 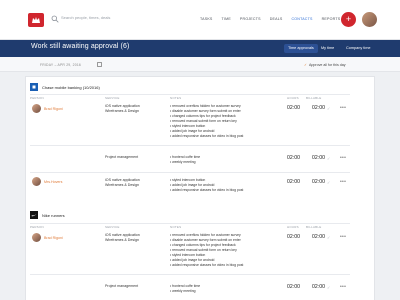 I want to click on approve-all-label: Approve all for this day, so click(x=327, y=65).